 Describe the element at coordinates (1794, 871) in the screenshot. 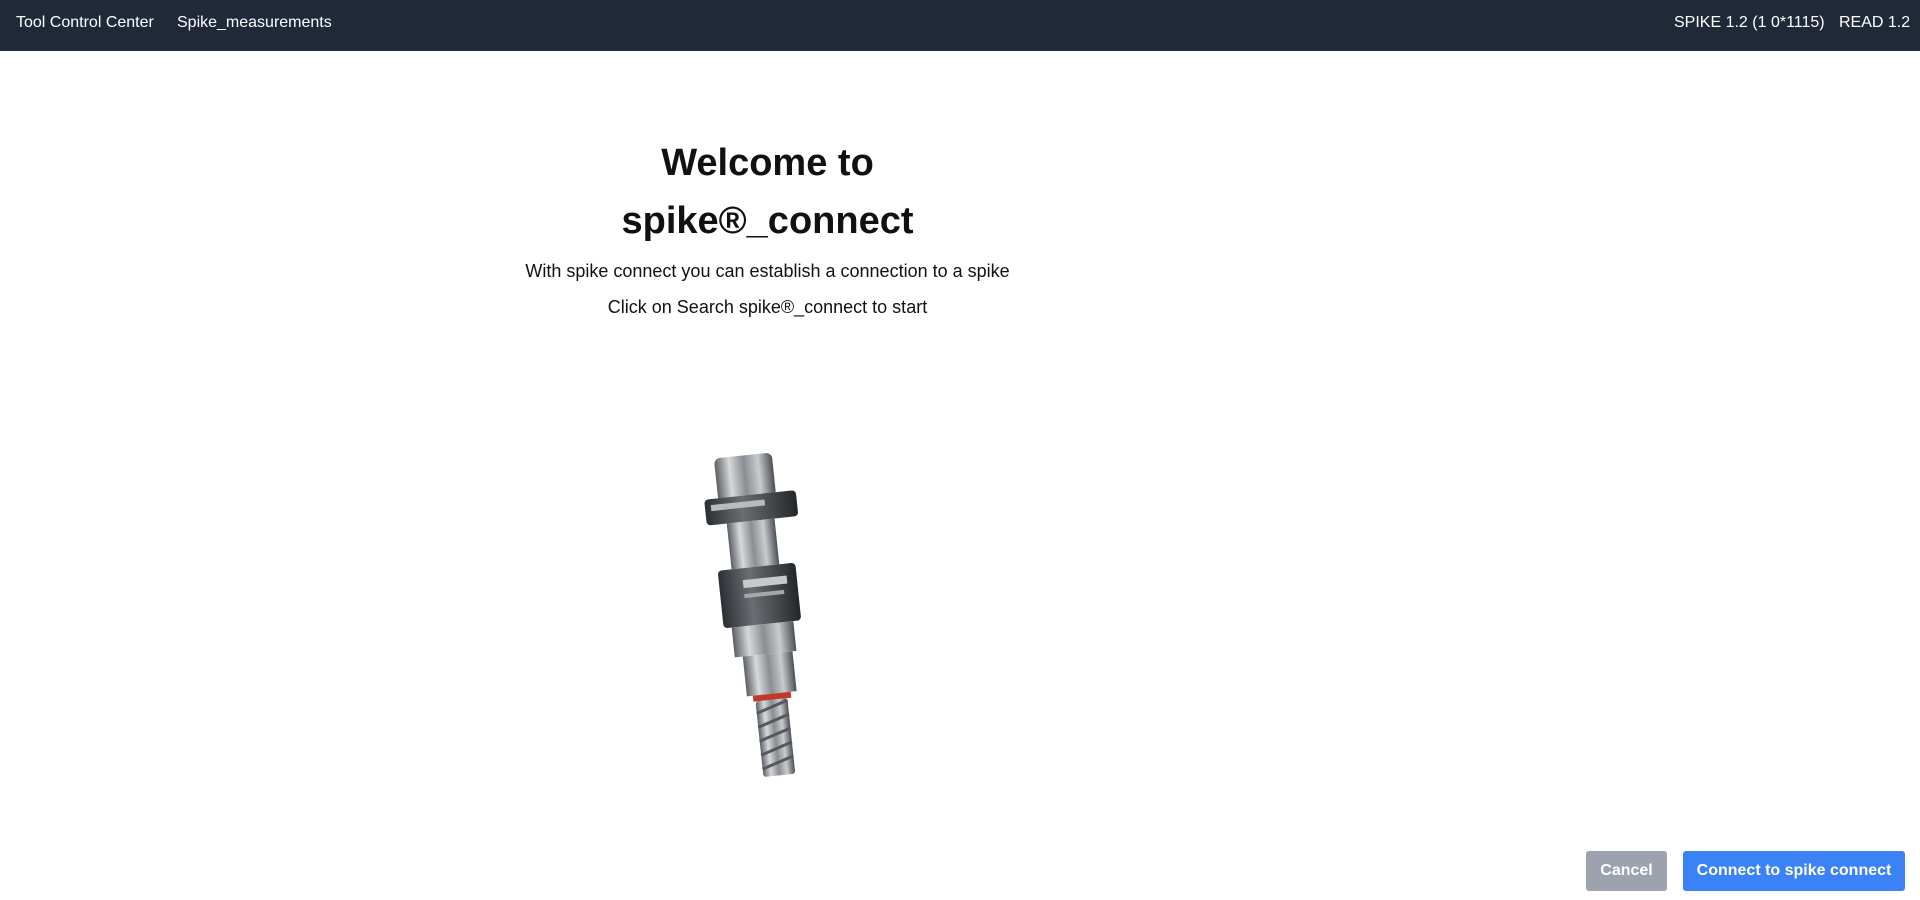

I see `connect-button: Connect to spike connect` at that location.